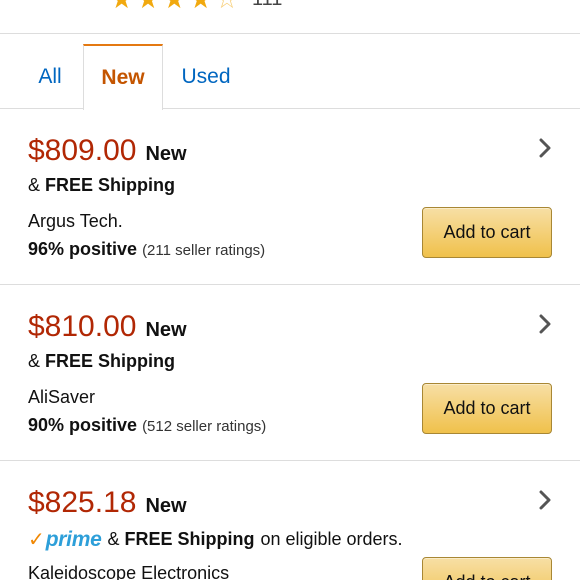 This screenshot has width=580, height=580. Describe the element at coordinates (82, 502) in the screenshot. I see `offer-price: $825.18` at that location.